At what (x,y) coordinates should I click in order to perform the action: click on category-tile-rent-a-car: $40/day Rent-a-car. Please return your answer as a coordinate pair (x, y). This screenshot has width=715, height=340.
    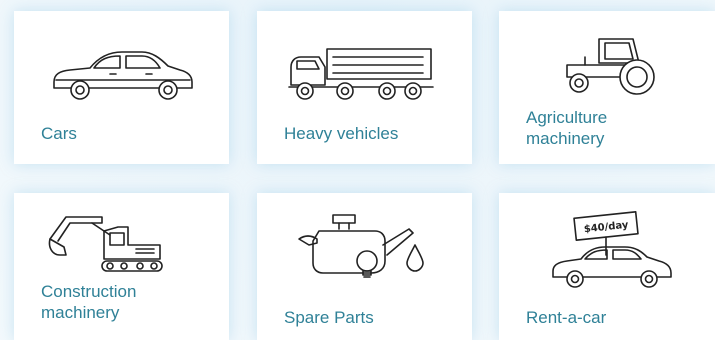
    Looking at the image, I should click on (607, 266).